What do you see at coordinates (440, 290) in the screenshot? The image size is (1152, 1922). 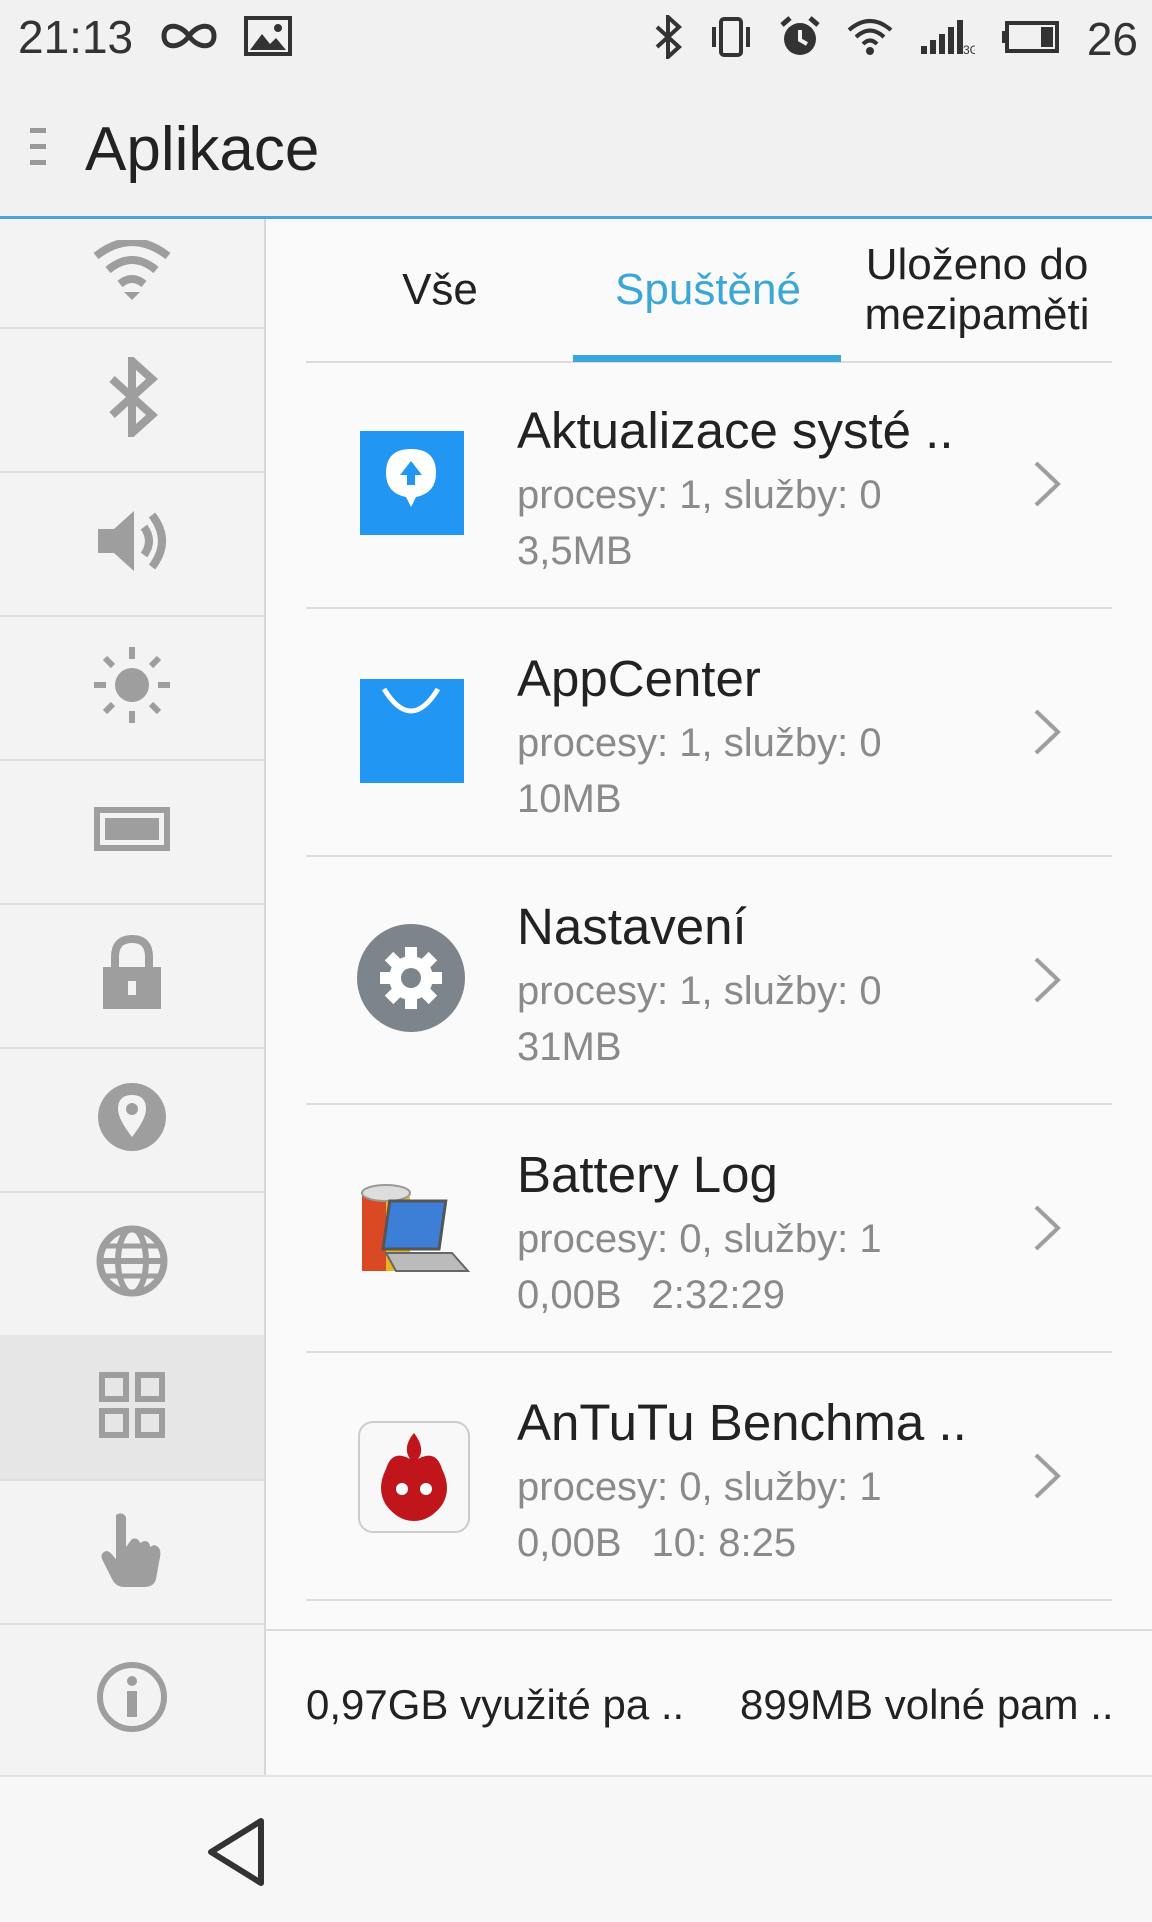 I see `tab-all: Vše` at bounding box center [440, 290].